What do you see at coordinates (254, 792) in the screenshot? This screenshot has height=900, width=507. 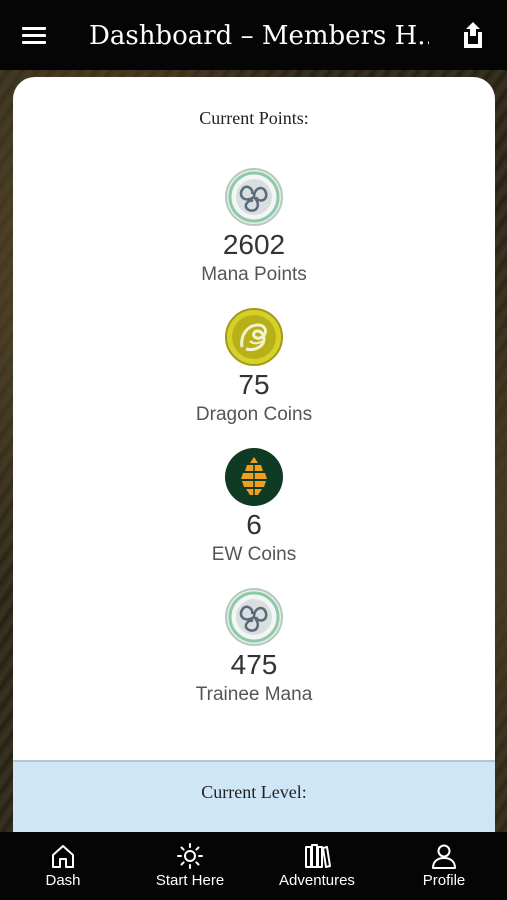 I see `current-level-heading: Current Level:` at bounding box center [254, 792].